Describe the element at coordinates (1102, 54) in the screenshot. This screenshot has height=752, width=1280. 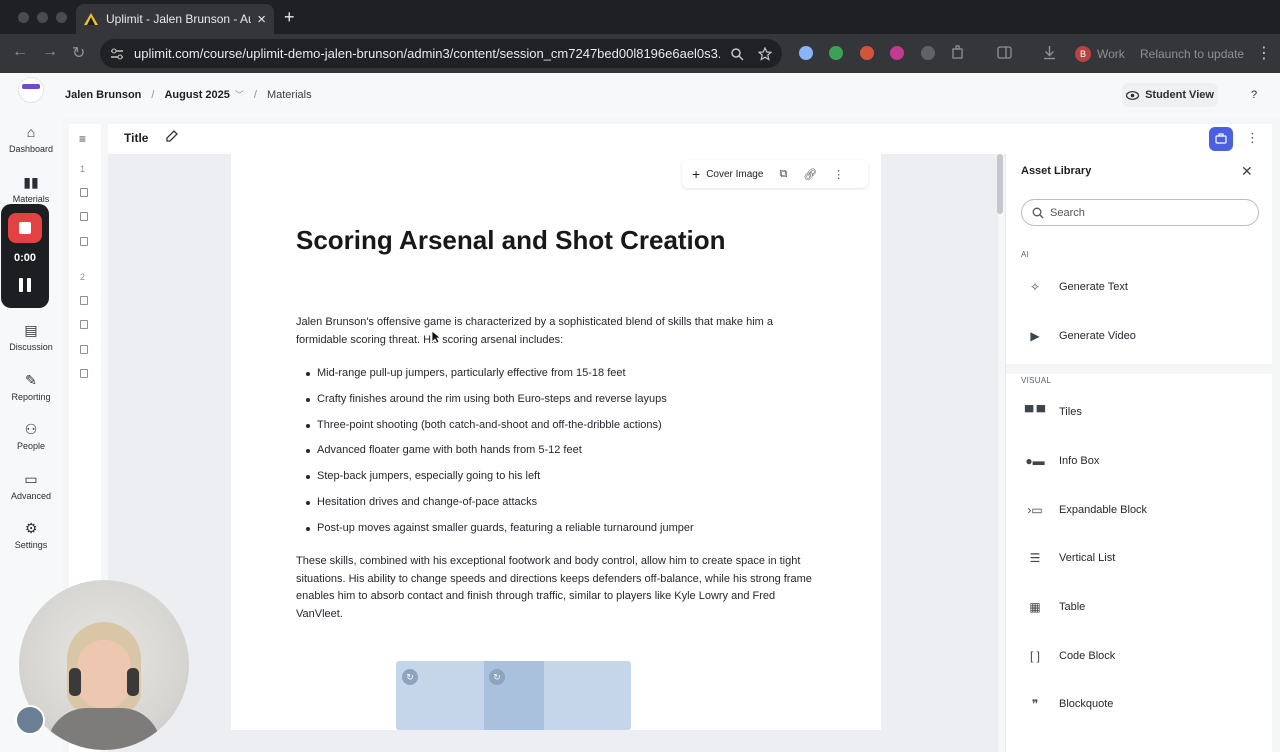
I see `profile-chip: B Work` at that location.